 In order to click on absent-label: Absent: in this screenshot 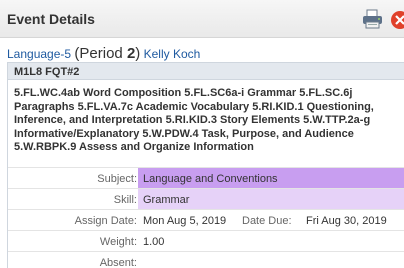, I will do `click(118, 262)`.